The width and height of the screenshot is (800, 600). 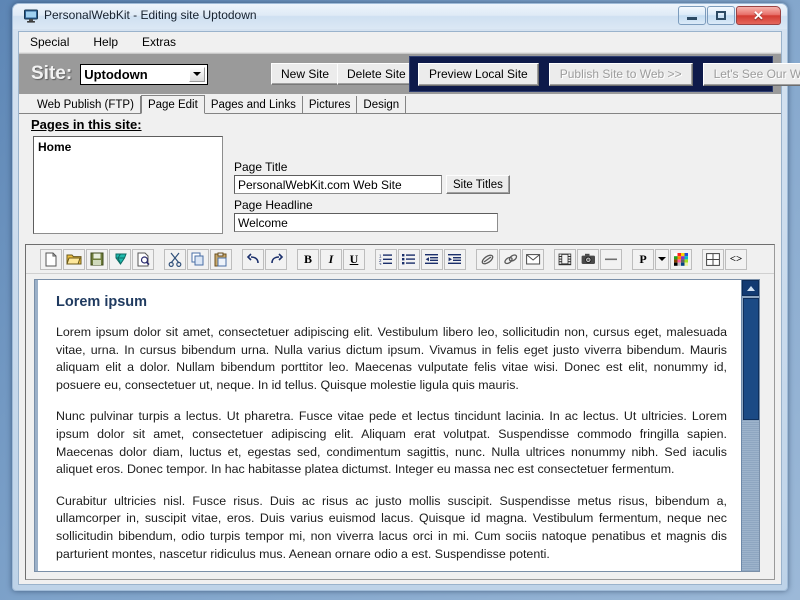 What do you see at coordinates (736, 259) in the screenshot?
I see `html-source-icon: <>` at bounding box center [736, 259].